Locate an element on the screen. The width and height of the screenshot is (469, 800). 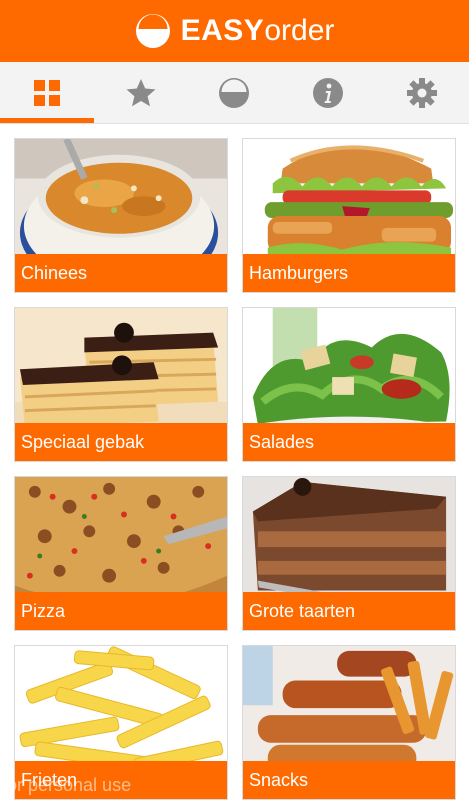
category-label: Pizza is located at coordinates (121, 611).